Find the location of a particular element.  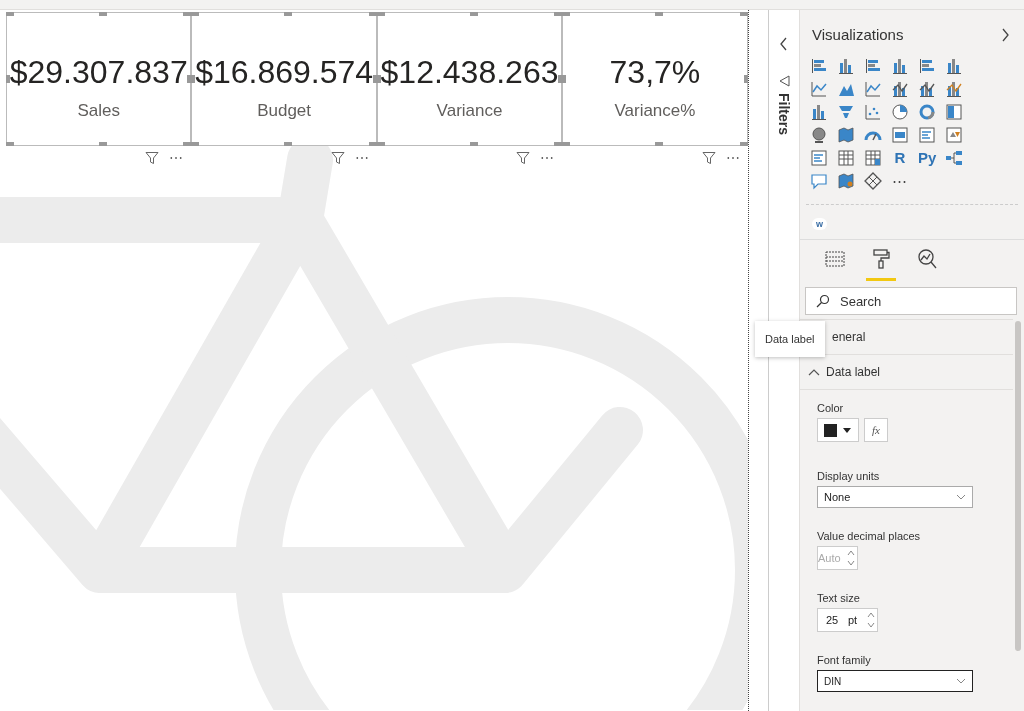

field-label: Text size is located at coordinates (838, 598).